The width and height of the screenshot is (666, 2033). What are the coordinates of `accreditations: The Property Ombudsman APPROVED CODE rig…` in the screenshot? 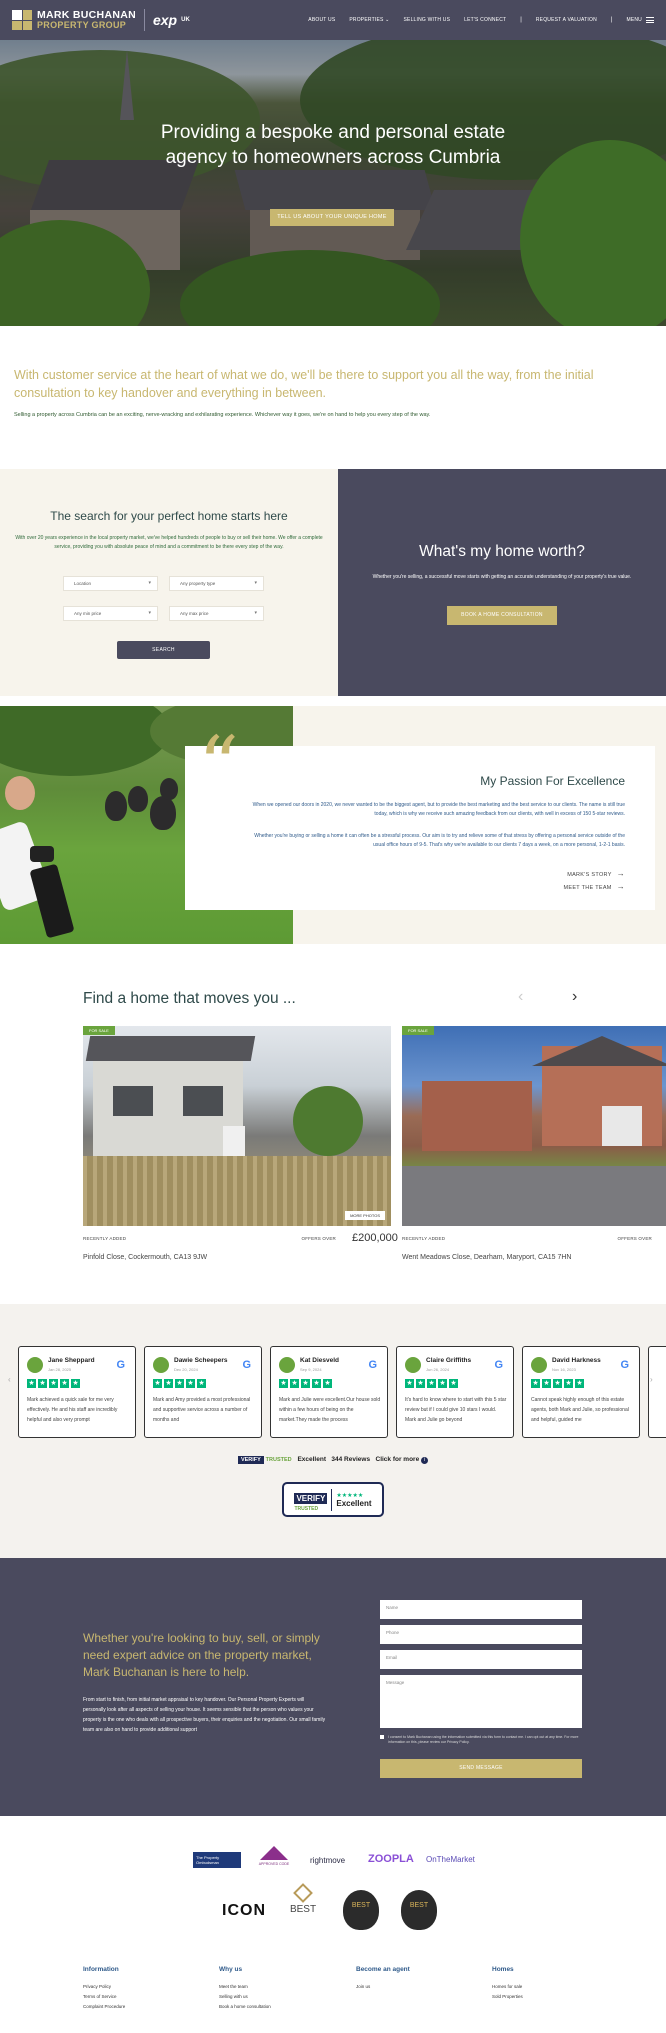 It's located at (333, 1924).